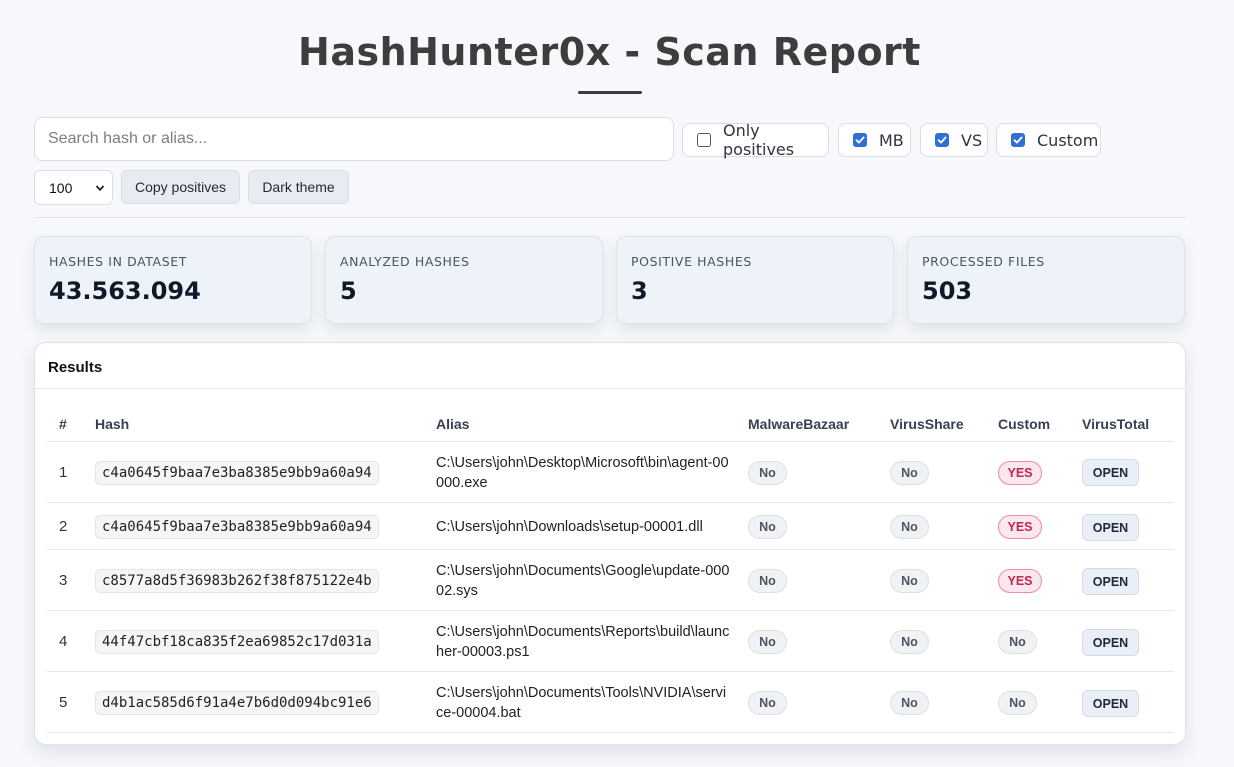 Image resolution: width=1234 pixels, height=767 pixels. What do you see at coordinates (759, 140) in the screenshot?
I see `only-positives-label: Only positives` at bounding box center [759, 140].